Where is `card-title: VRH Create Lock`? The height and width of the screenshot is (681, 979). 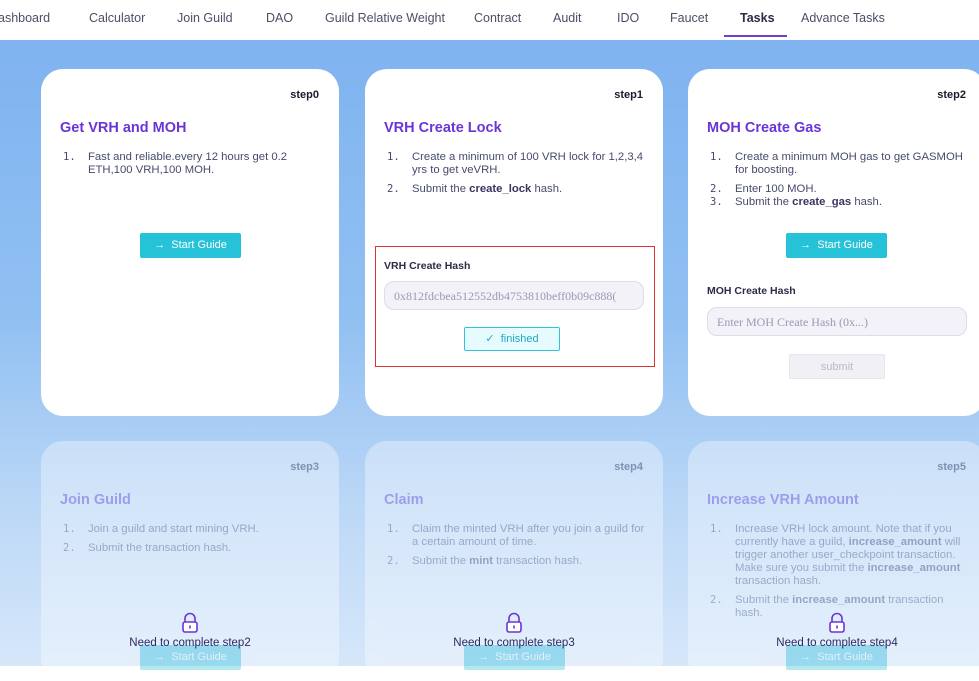 card-title: VRH Create Lock is located at coordinates (443, 128).